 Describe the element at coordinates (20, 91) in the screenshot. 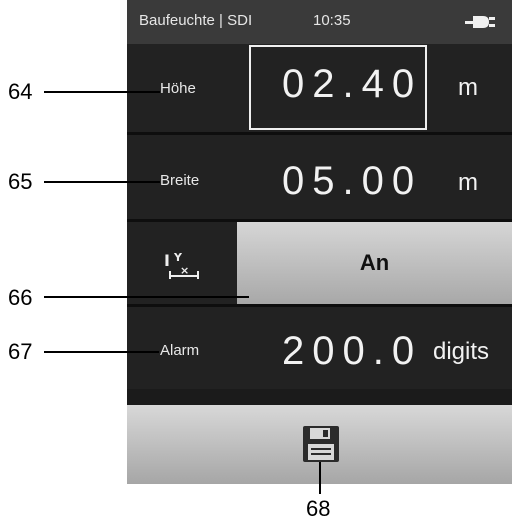

I see `callout-64: 64` at that location.